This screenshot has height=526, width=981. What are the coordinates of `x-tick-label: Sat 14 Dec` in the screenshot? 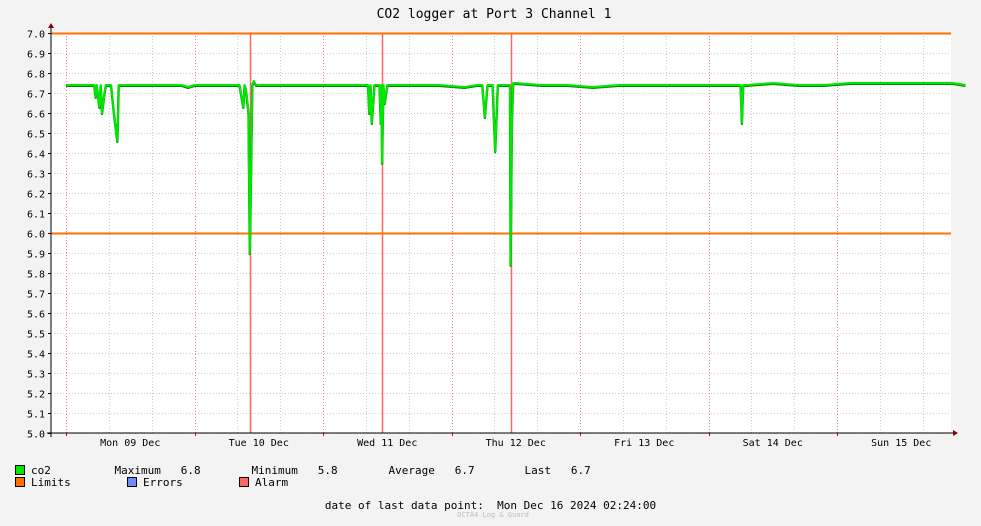 It's located at (773, 443).